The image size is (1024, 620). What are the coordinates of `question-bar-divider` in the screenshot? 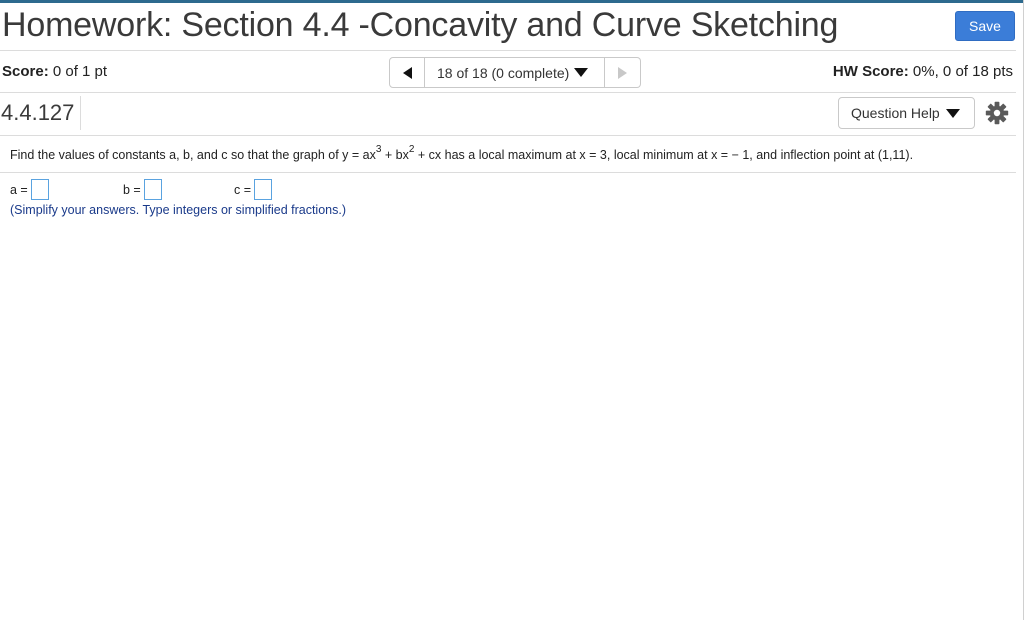 It's located at (508, 135).